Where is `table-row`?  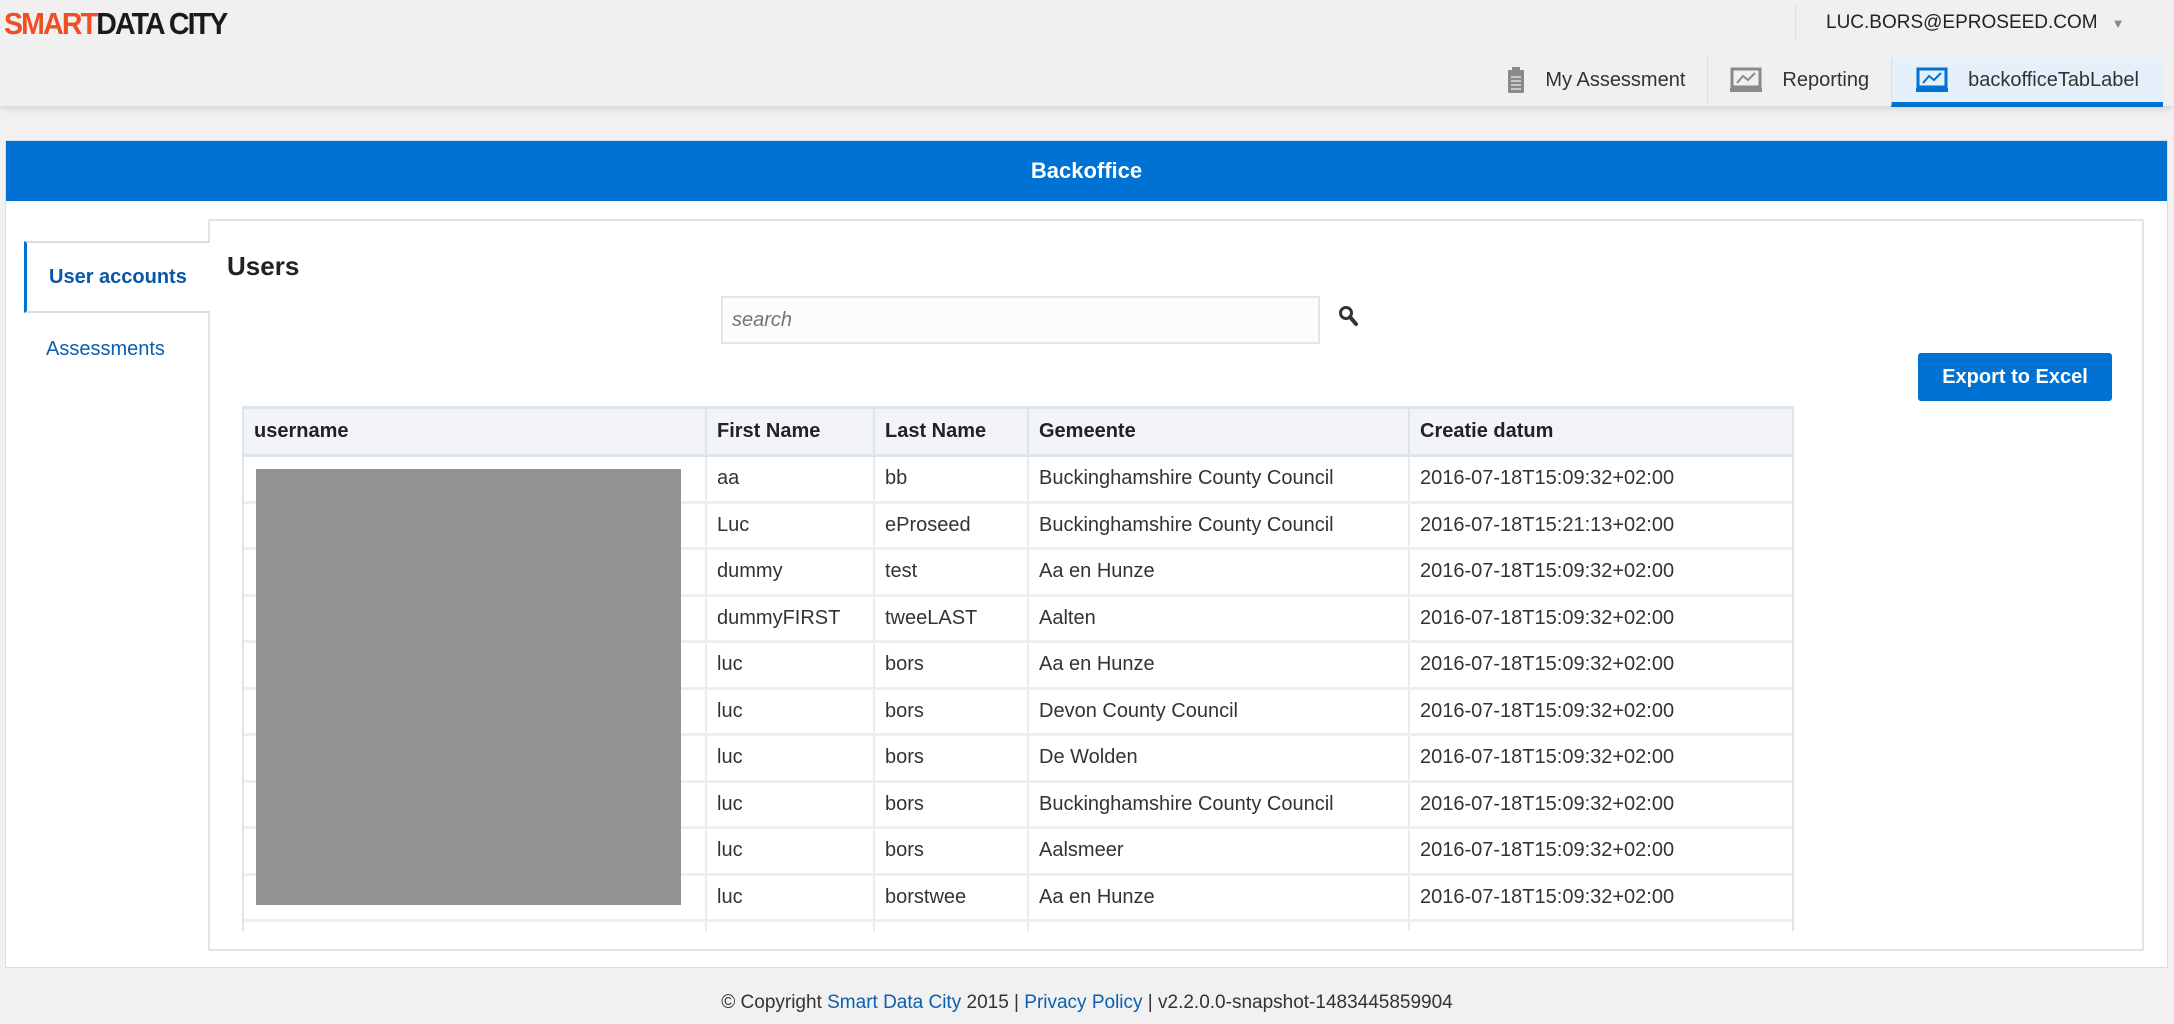
table-row is located at coordinates (1018, 925).